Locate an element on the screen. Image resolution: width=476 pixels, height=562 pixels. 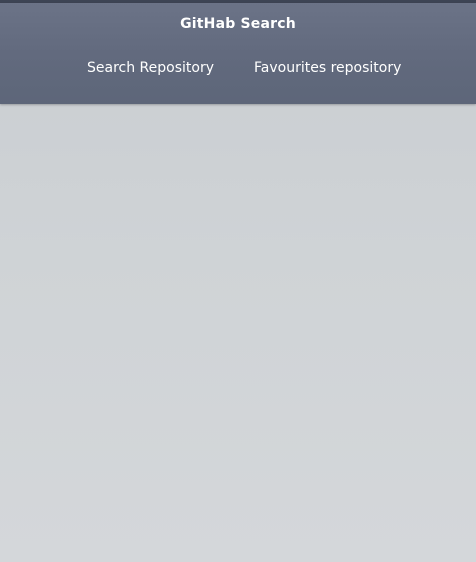
page-title: GitHab Search is located at coordinates (238, 24).